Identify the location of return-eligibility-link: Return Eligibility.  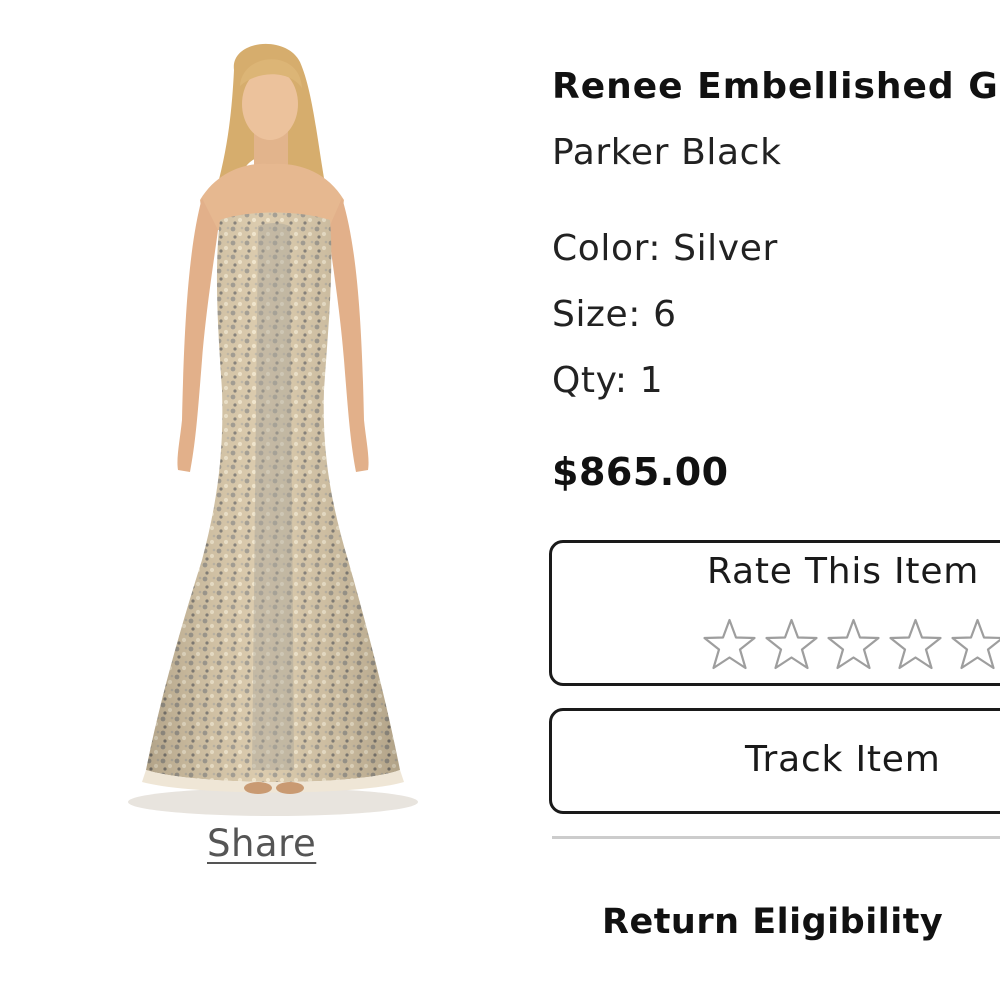
(772, 922).